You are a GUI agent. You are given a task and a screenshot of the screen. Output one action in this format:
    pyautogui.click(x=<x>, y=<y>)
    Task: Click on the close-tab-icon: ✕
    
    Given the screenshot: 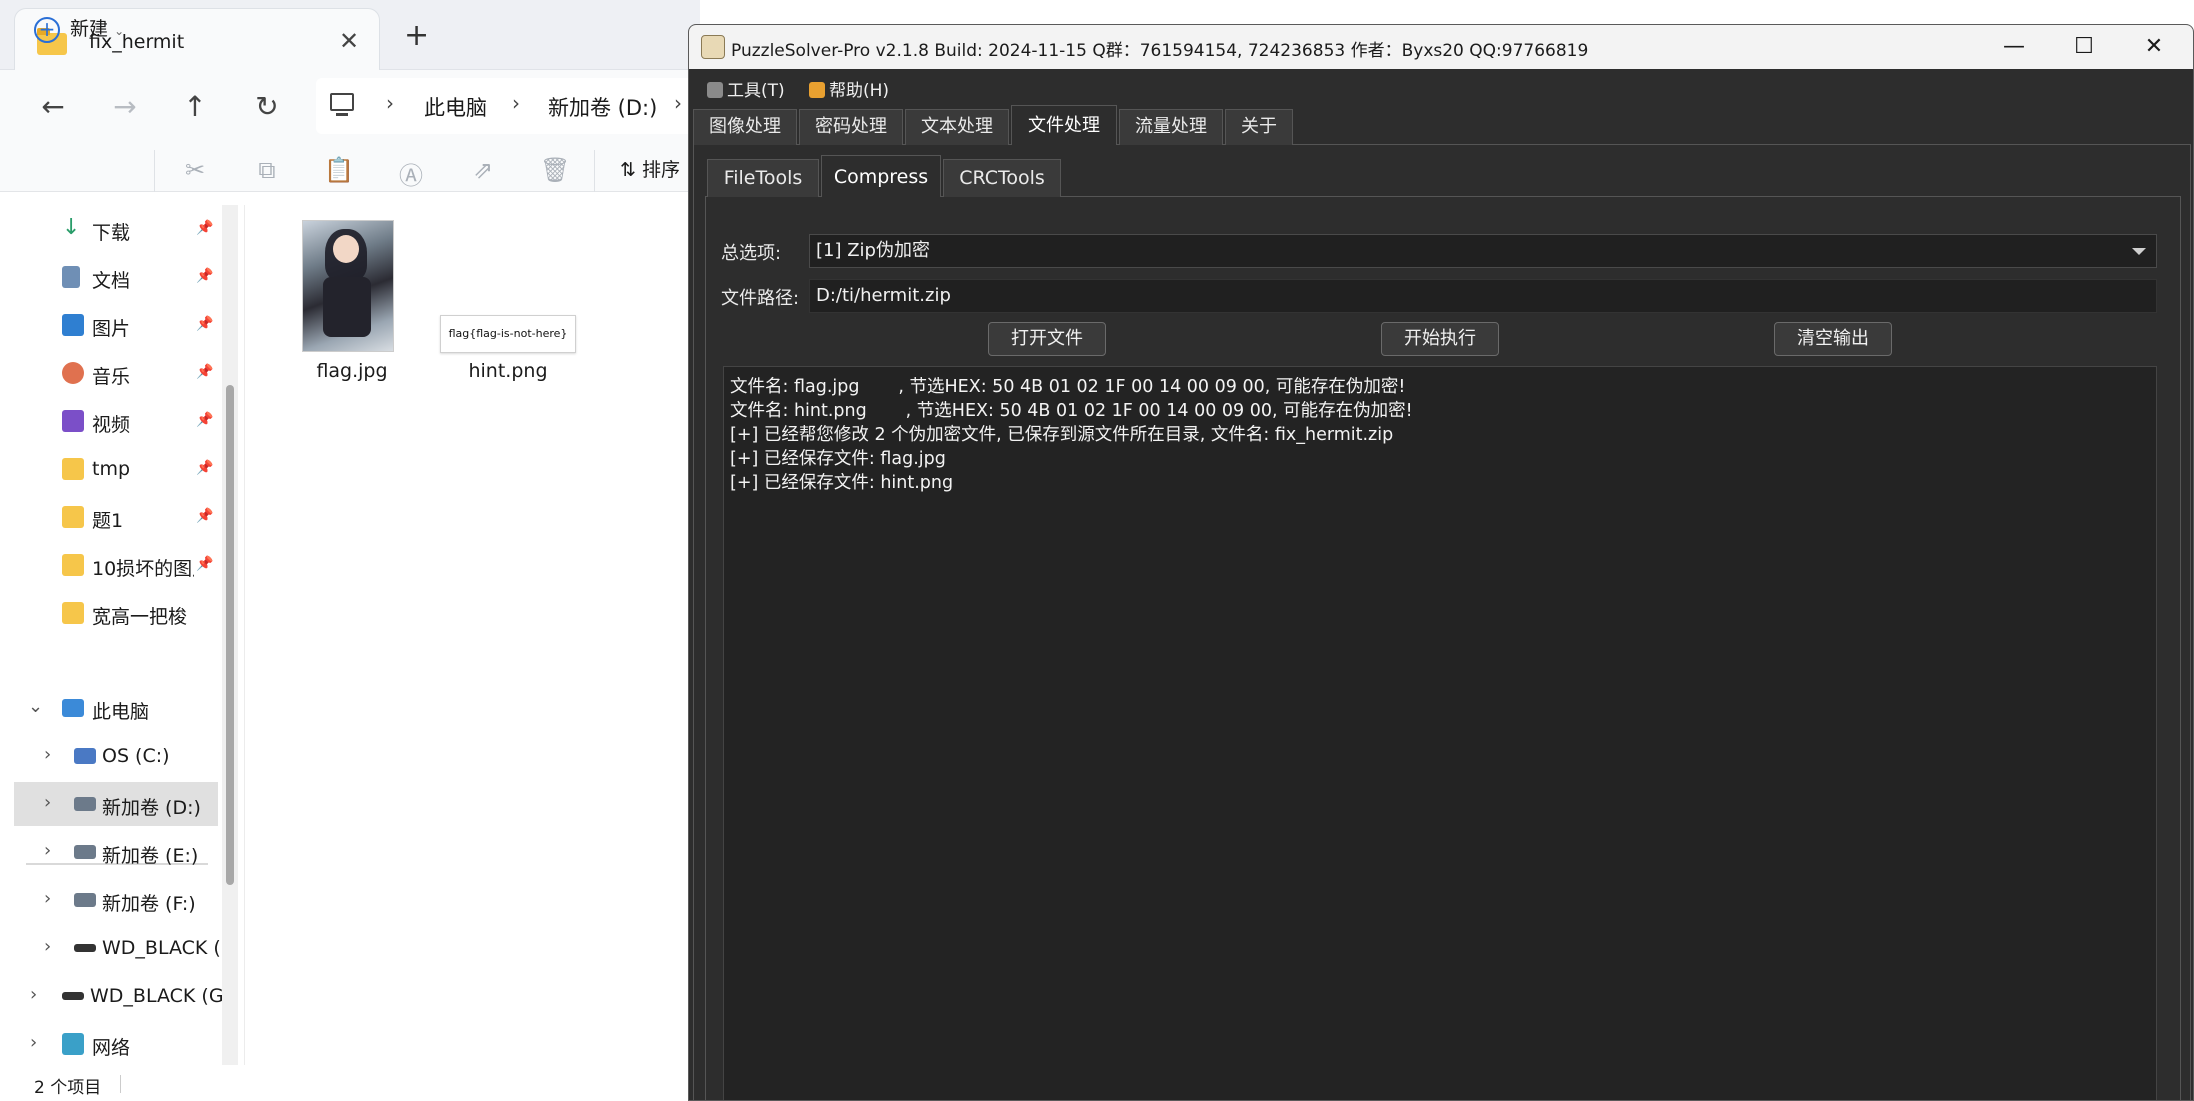 What is the action you would take?
    pyautogui.click(x=349, y=41)
    